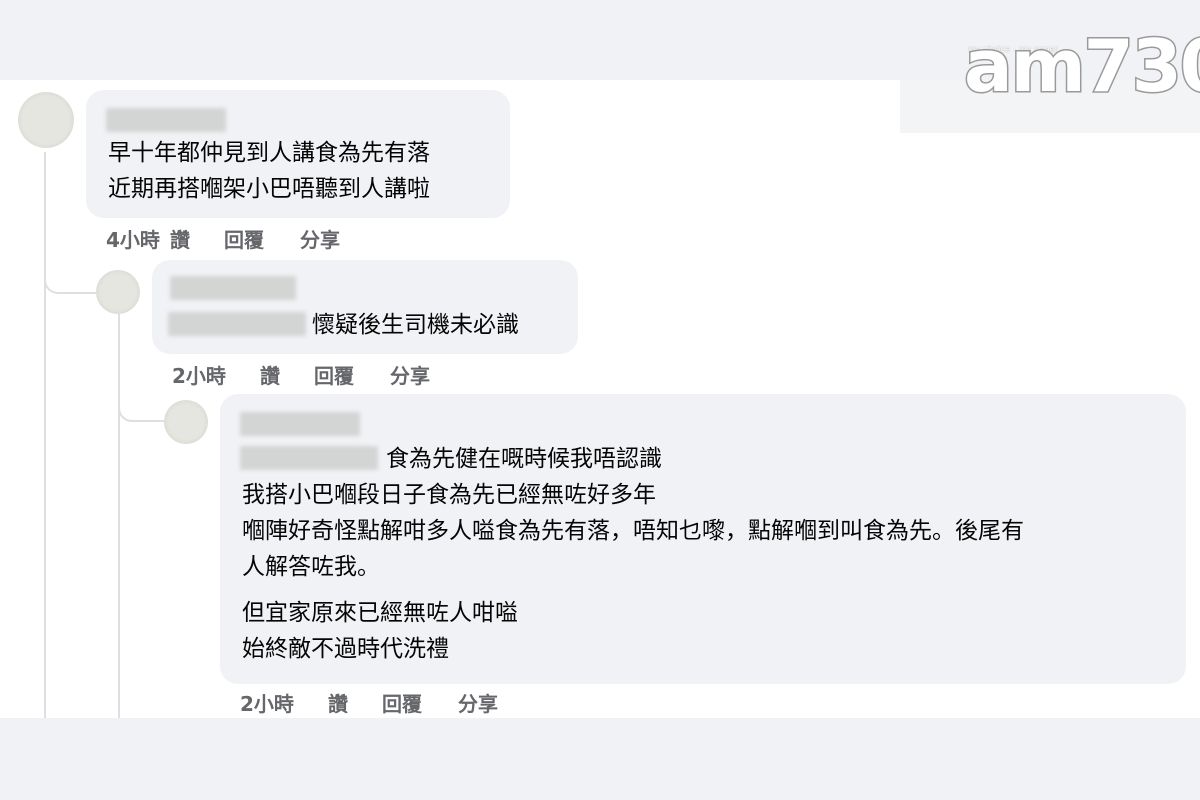 The image size is (1200, 800). What do you see at coordinates (524, 459) in the screenshot?
I see `comment-text: 食為先健在嘅時候我唔認識` at bounding box center [524, 459].